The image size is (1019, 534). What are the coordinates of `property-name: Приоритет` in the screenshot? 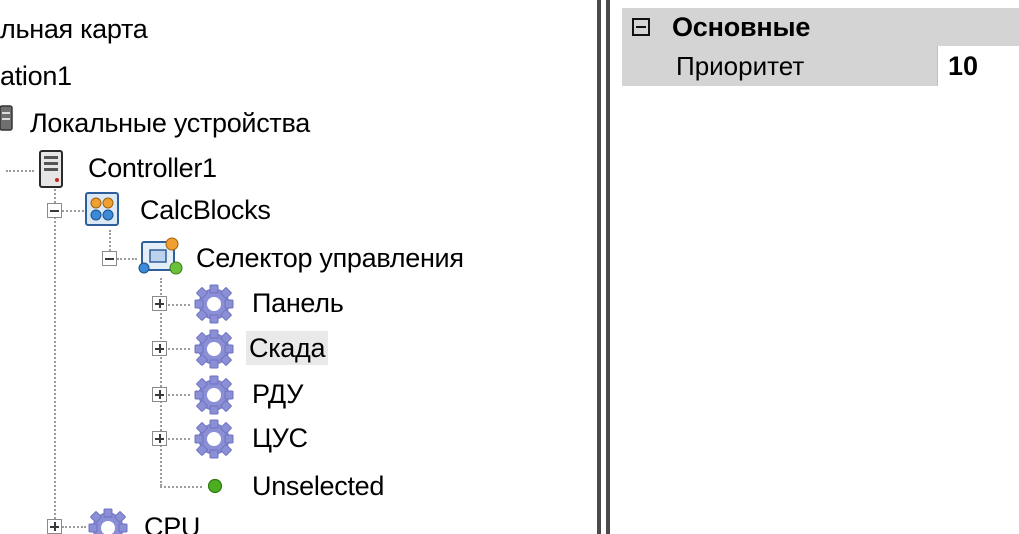 It's located at (804, 66).